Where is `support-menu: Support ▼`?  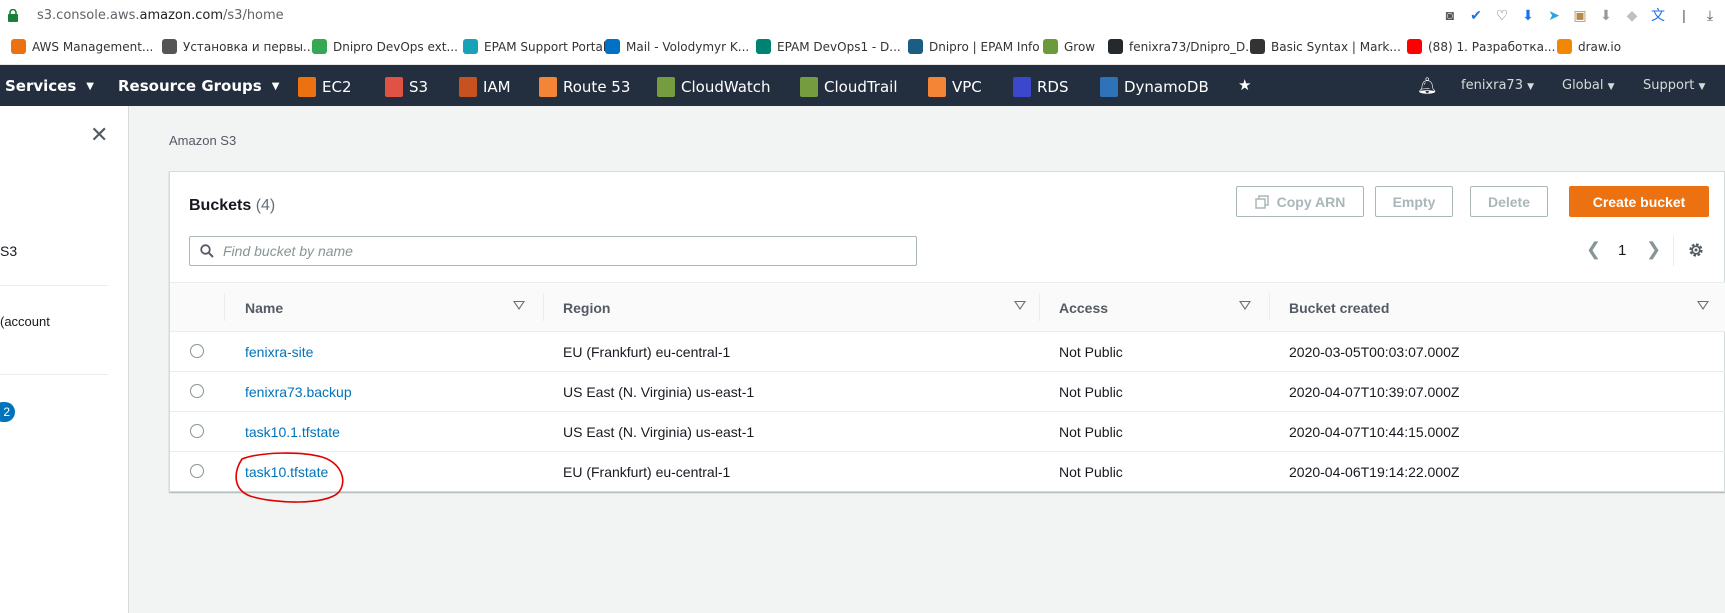 support-menu: Support ▼ is located at coordinates (1674, 85).